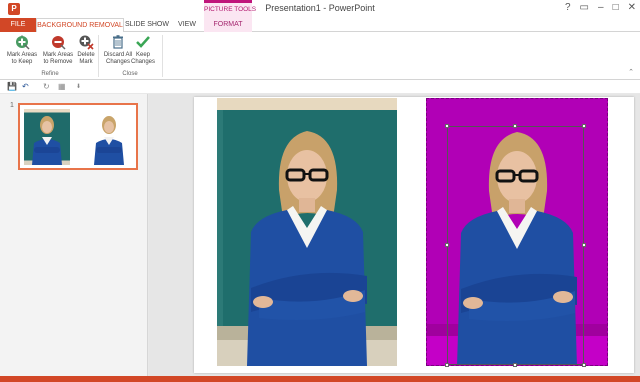 Image resolution: width=640 pixels, height=382 pixels. What do you see at coordinates (147, 25) in the screenshot?
I see `tab-slide-show: SLIDE SHOW` at bounding box center [147, 25].